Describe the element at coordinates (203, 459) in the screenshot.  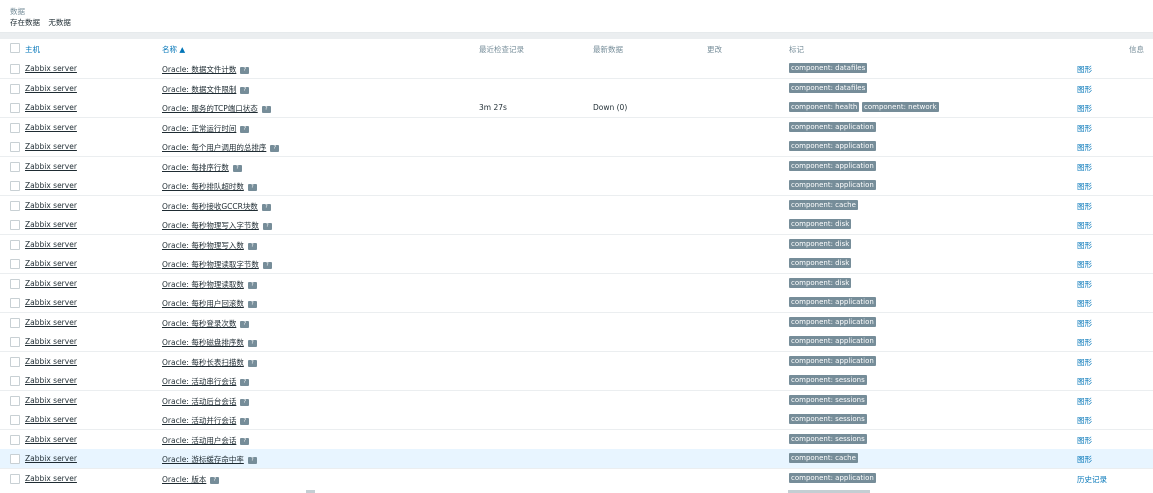
I see `row-item-name-link: Oracle: 游标缓存命中率` at that location.